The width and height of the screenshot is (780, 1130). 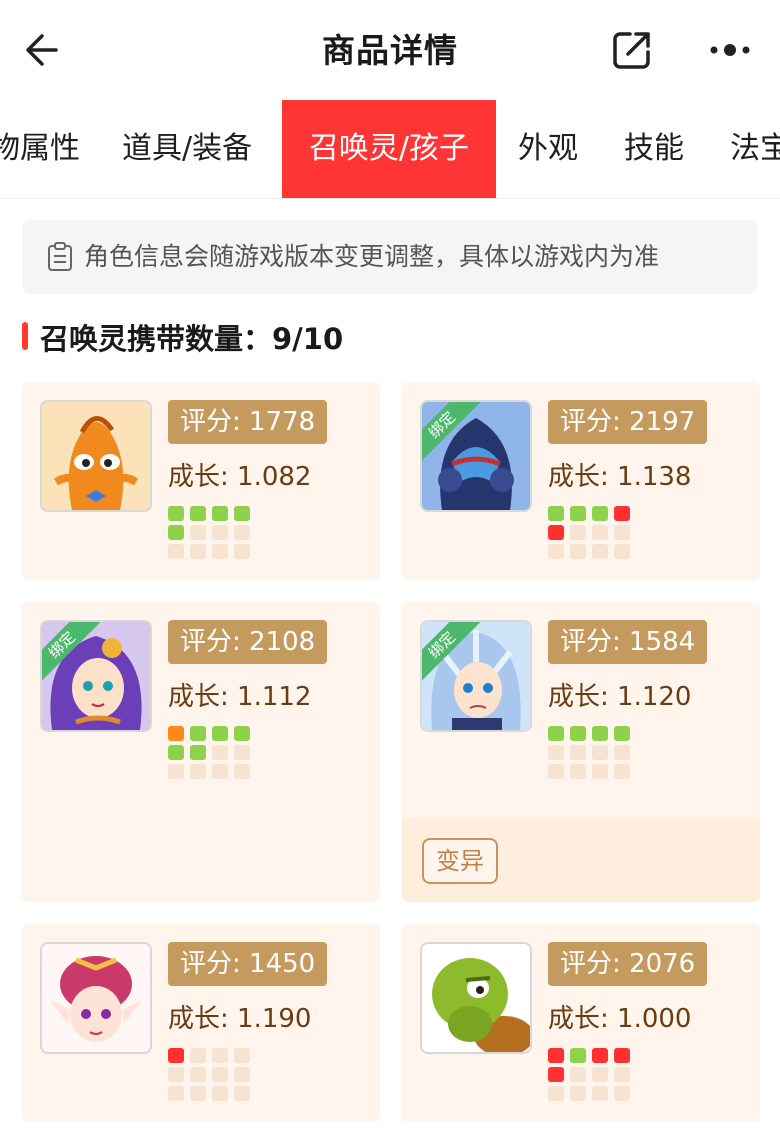 What do you see at coordinates (187, 149) in the screenshot?
I see `tab-items-equipment: 道具/装备` at bounding box center [187, 149].